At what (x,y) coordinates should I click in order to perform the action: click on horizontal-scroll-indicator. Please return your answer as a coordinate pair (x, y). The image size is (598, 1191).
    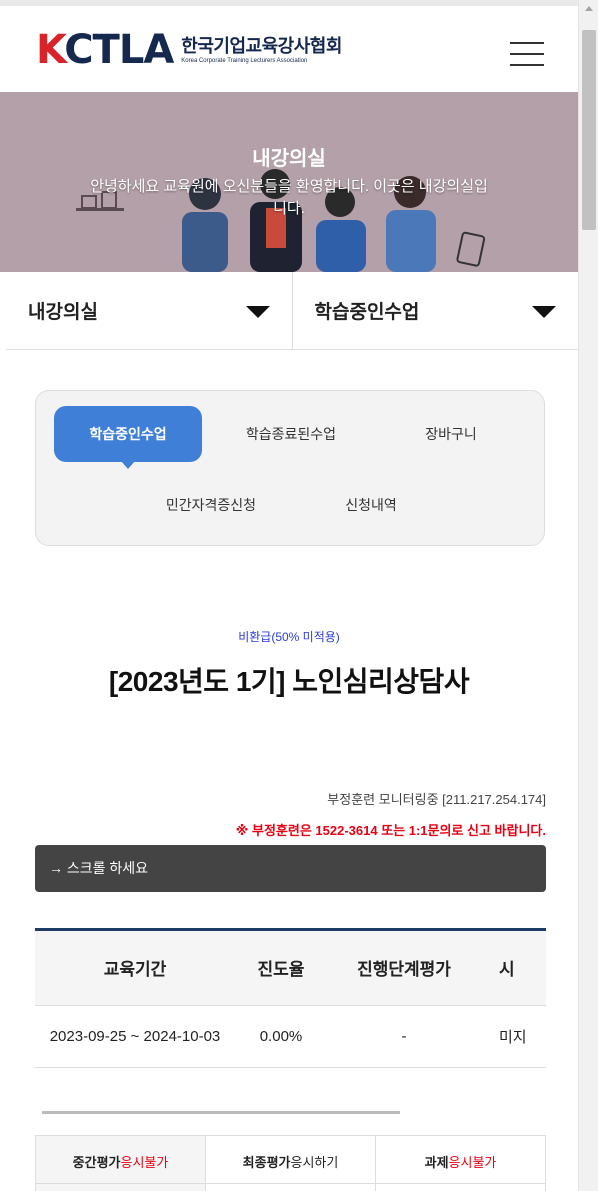
    Looking at the image, I should click on (221, 1112).